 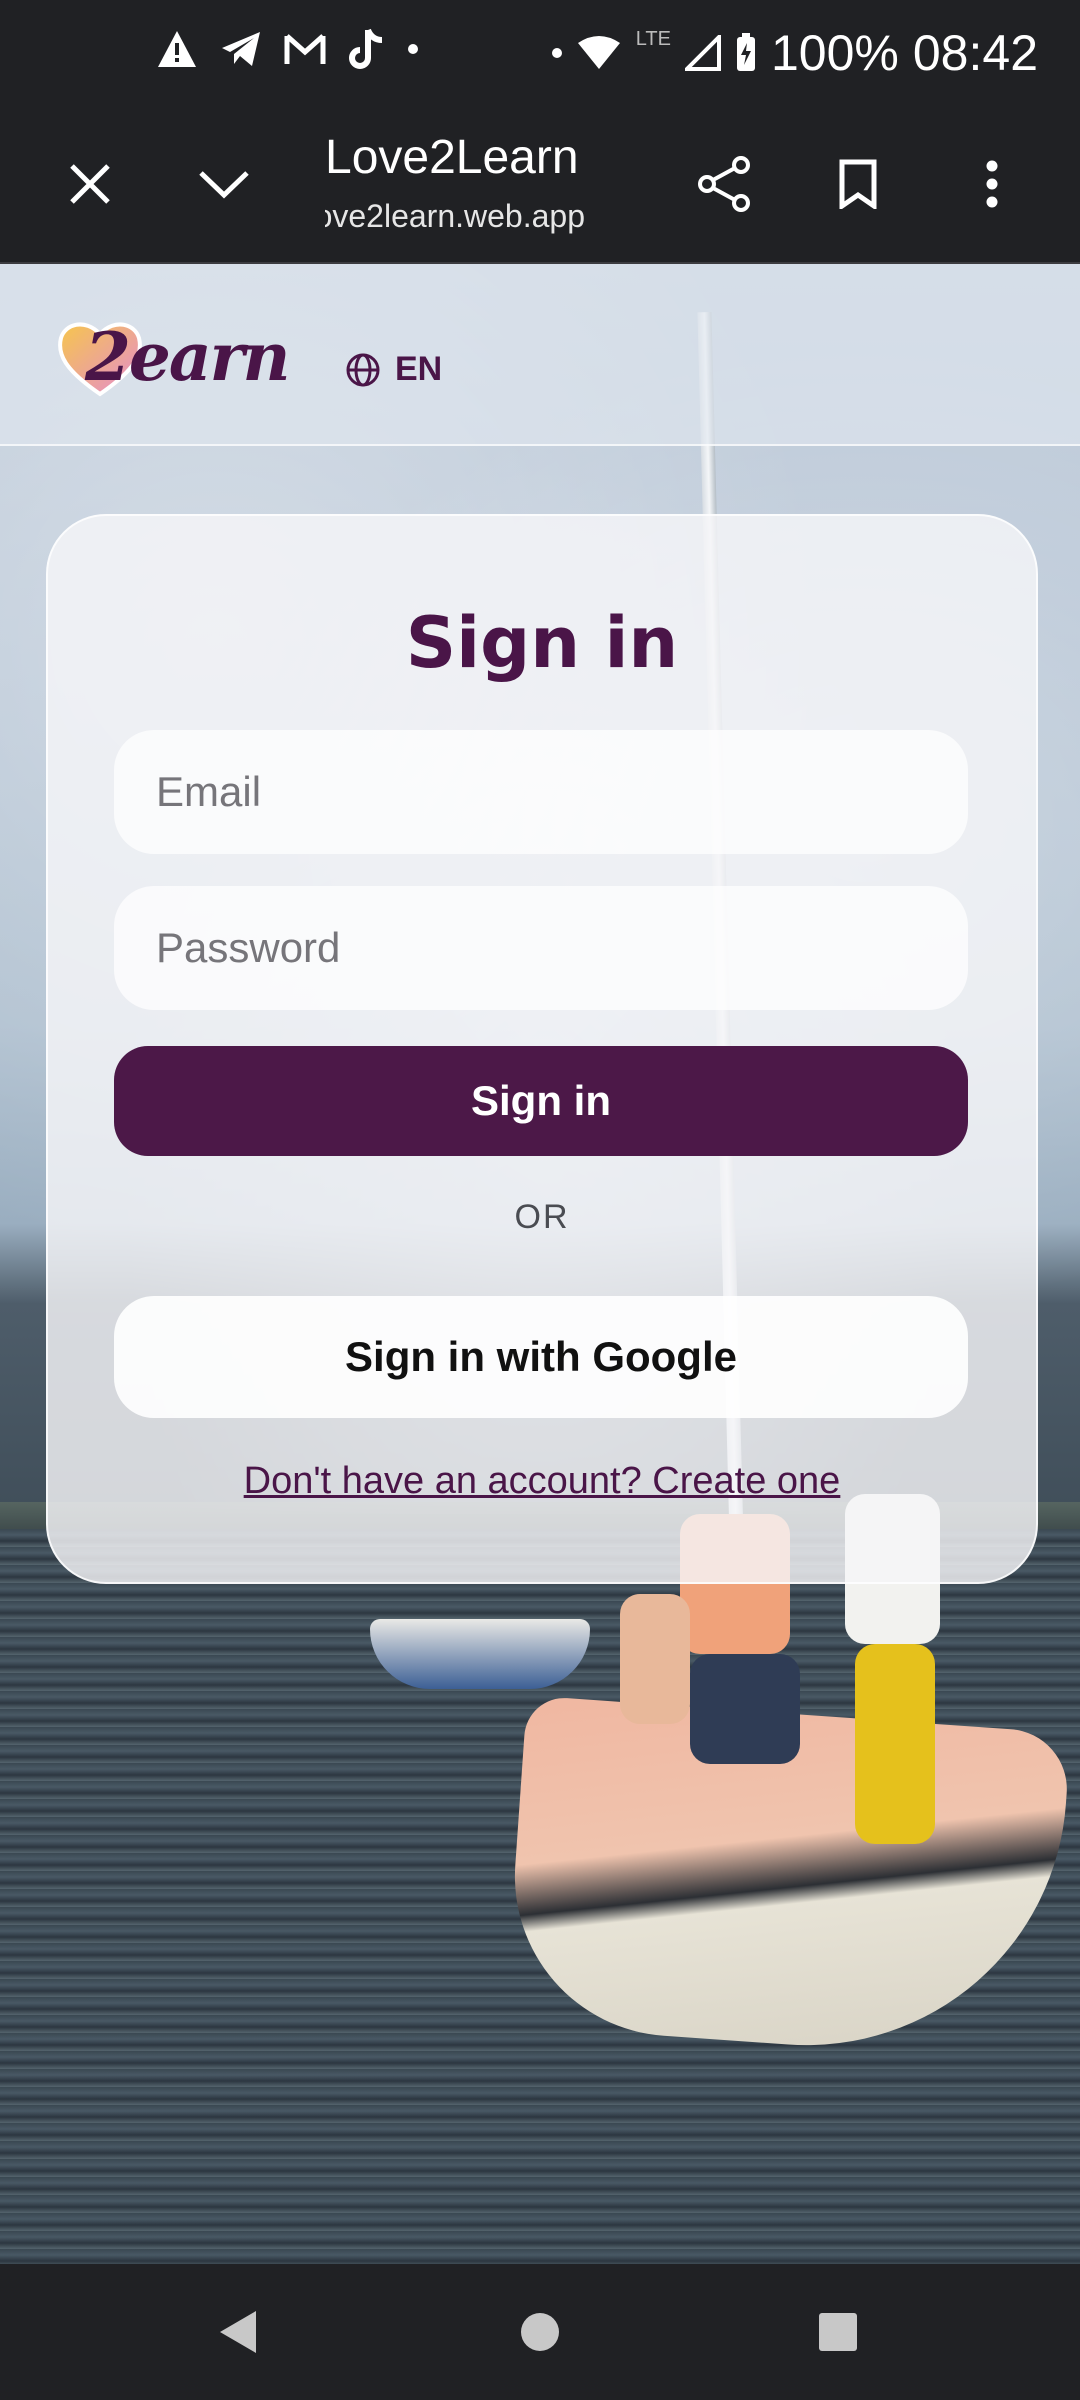 I want to click on wifi-icon, so click(x=598, y=52).